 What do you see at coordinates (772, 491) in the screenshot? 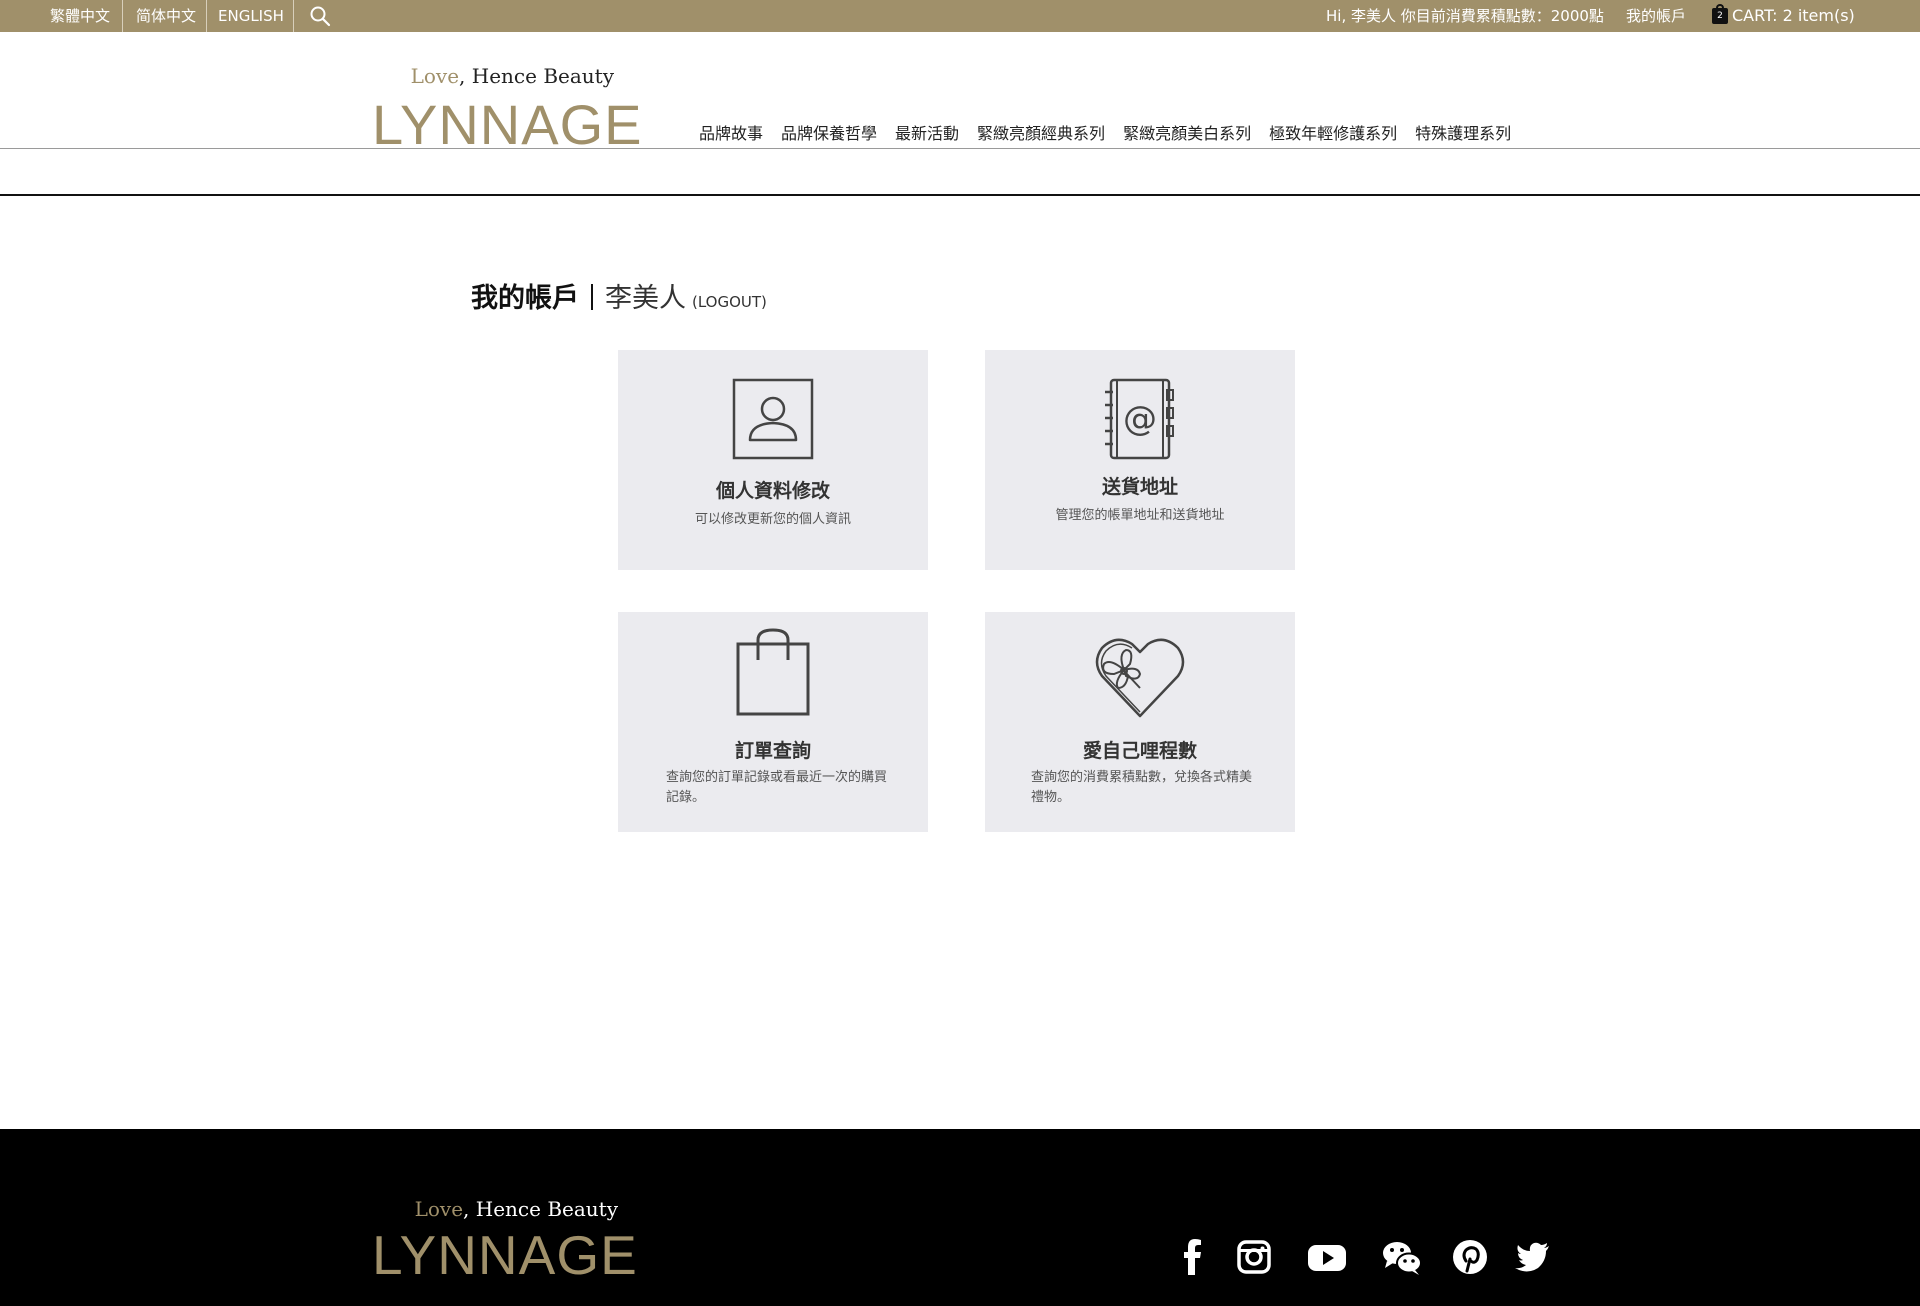
I see `card-title: 個人資料修改` at bounding box center [772, 491].